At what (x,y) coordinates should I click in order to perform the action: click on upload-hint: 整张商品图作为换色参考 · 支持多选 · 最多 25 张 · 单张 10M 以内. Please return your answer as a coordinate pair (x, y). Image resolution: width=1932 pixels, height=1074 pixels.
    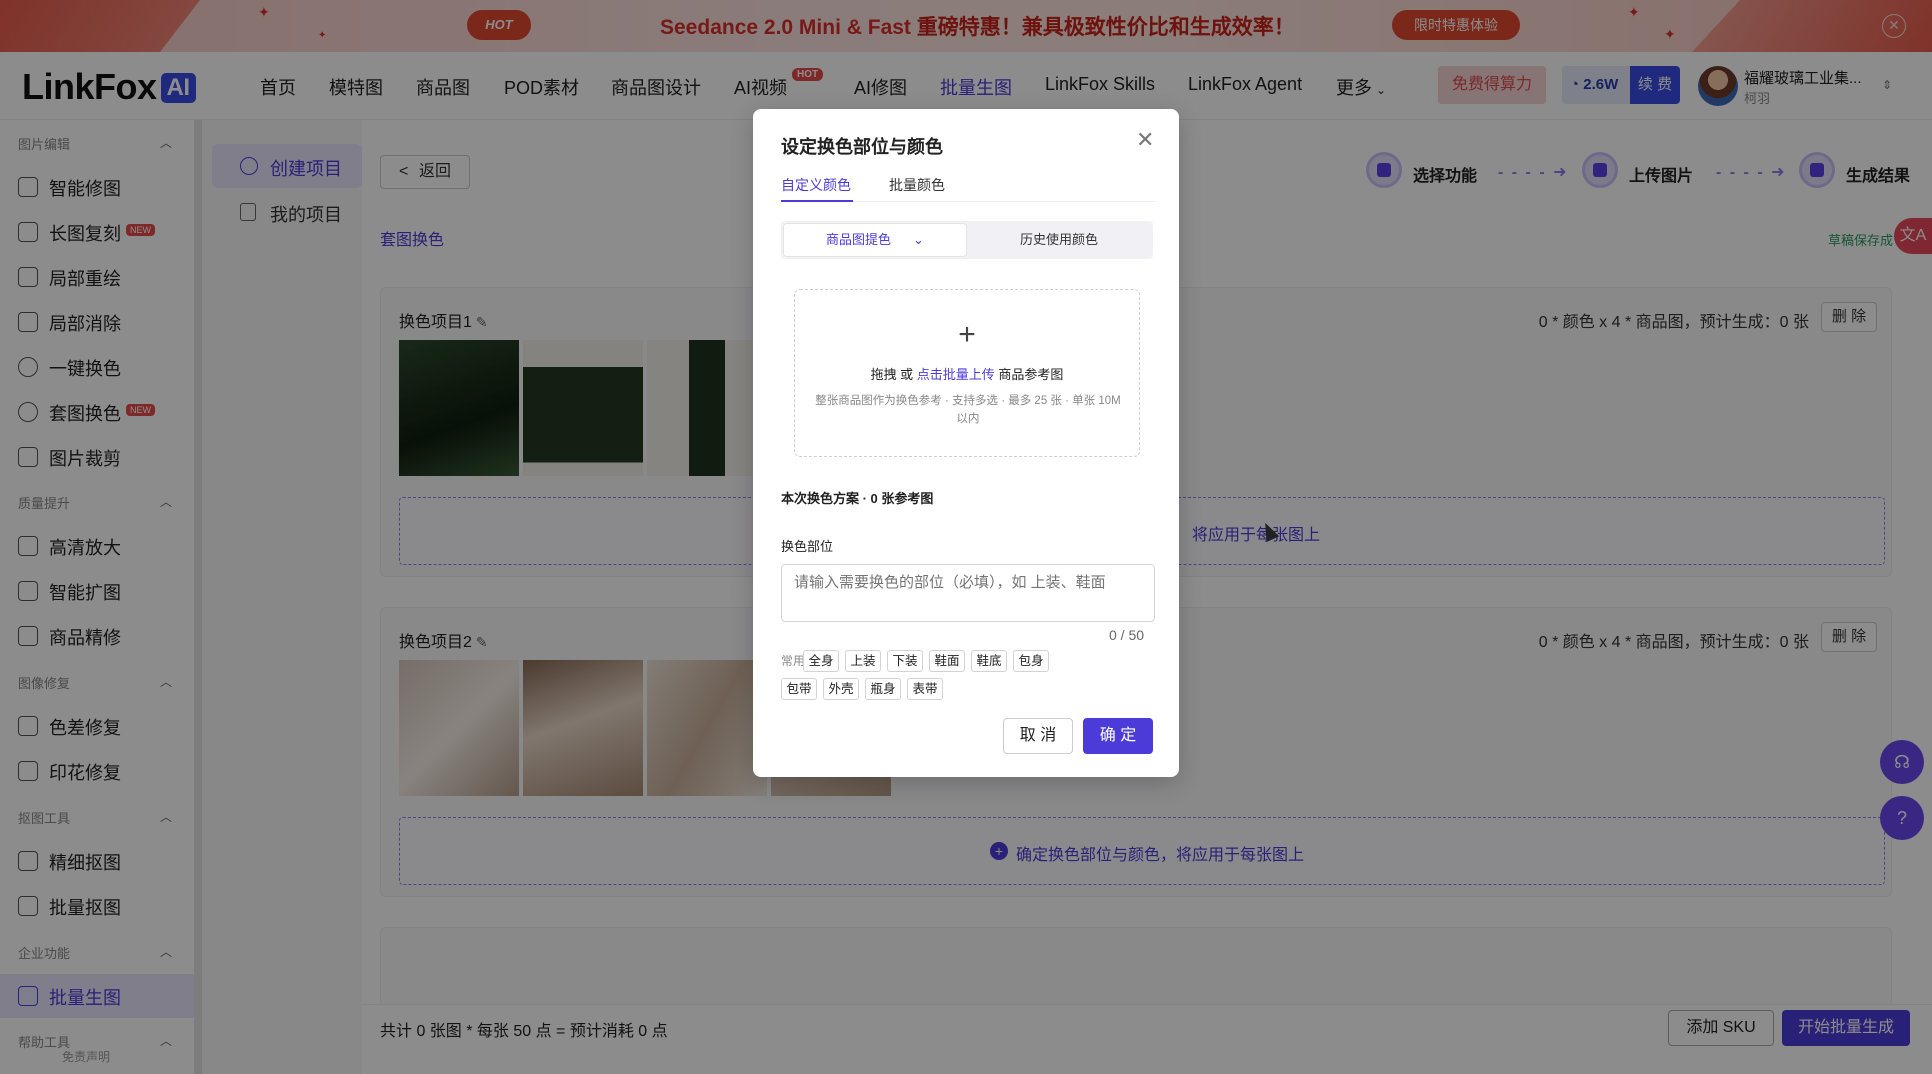
    Looking at the image, I should click on (968, 410).